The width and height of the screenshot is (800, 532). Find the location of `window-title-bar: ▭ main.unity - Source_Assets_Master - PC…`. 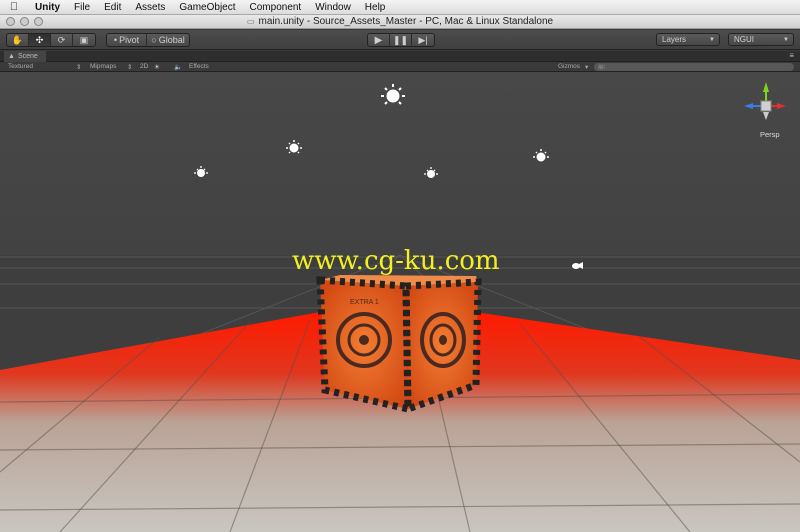

window-title-bar: ▭ main.unity - Source_Assets_Master - PC… is located at coordinates (400, 22).